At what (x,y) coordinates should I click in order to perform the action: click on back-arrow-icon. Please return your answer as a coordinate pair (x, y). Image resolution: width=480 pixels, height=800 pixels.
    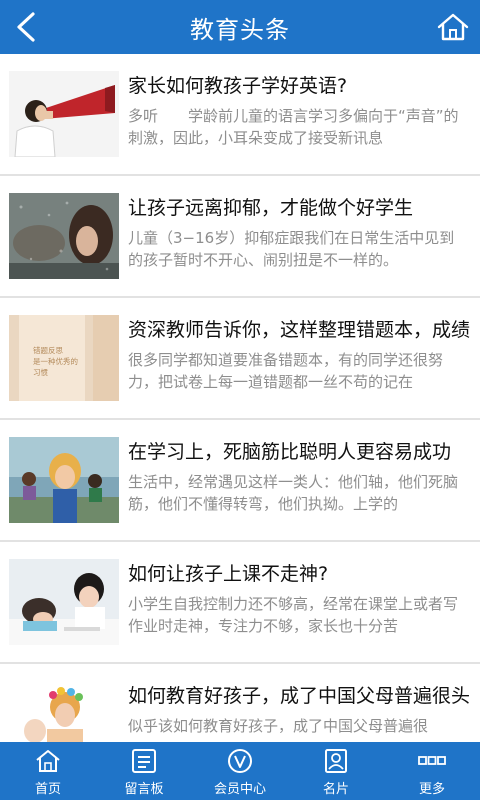
    Looking at the image, I should click on (26, 27).